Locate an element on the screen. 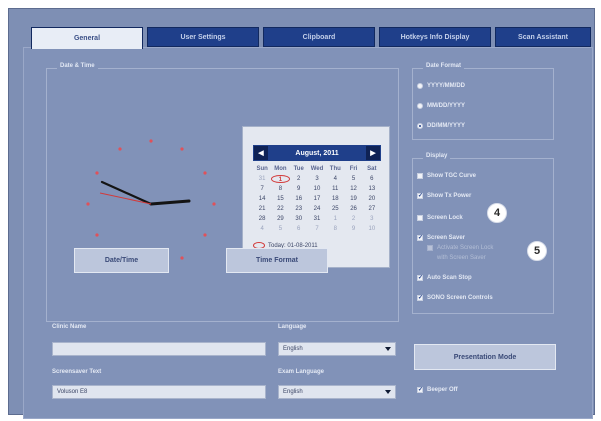  date-time-button: Date/Time is located at coordinates (121, 260).